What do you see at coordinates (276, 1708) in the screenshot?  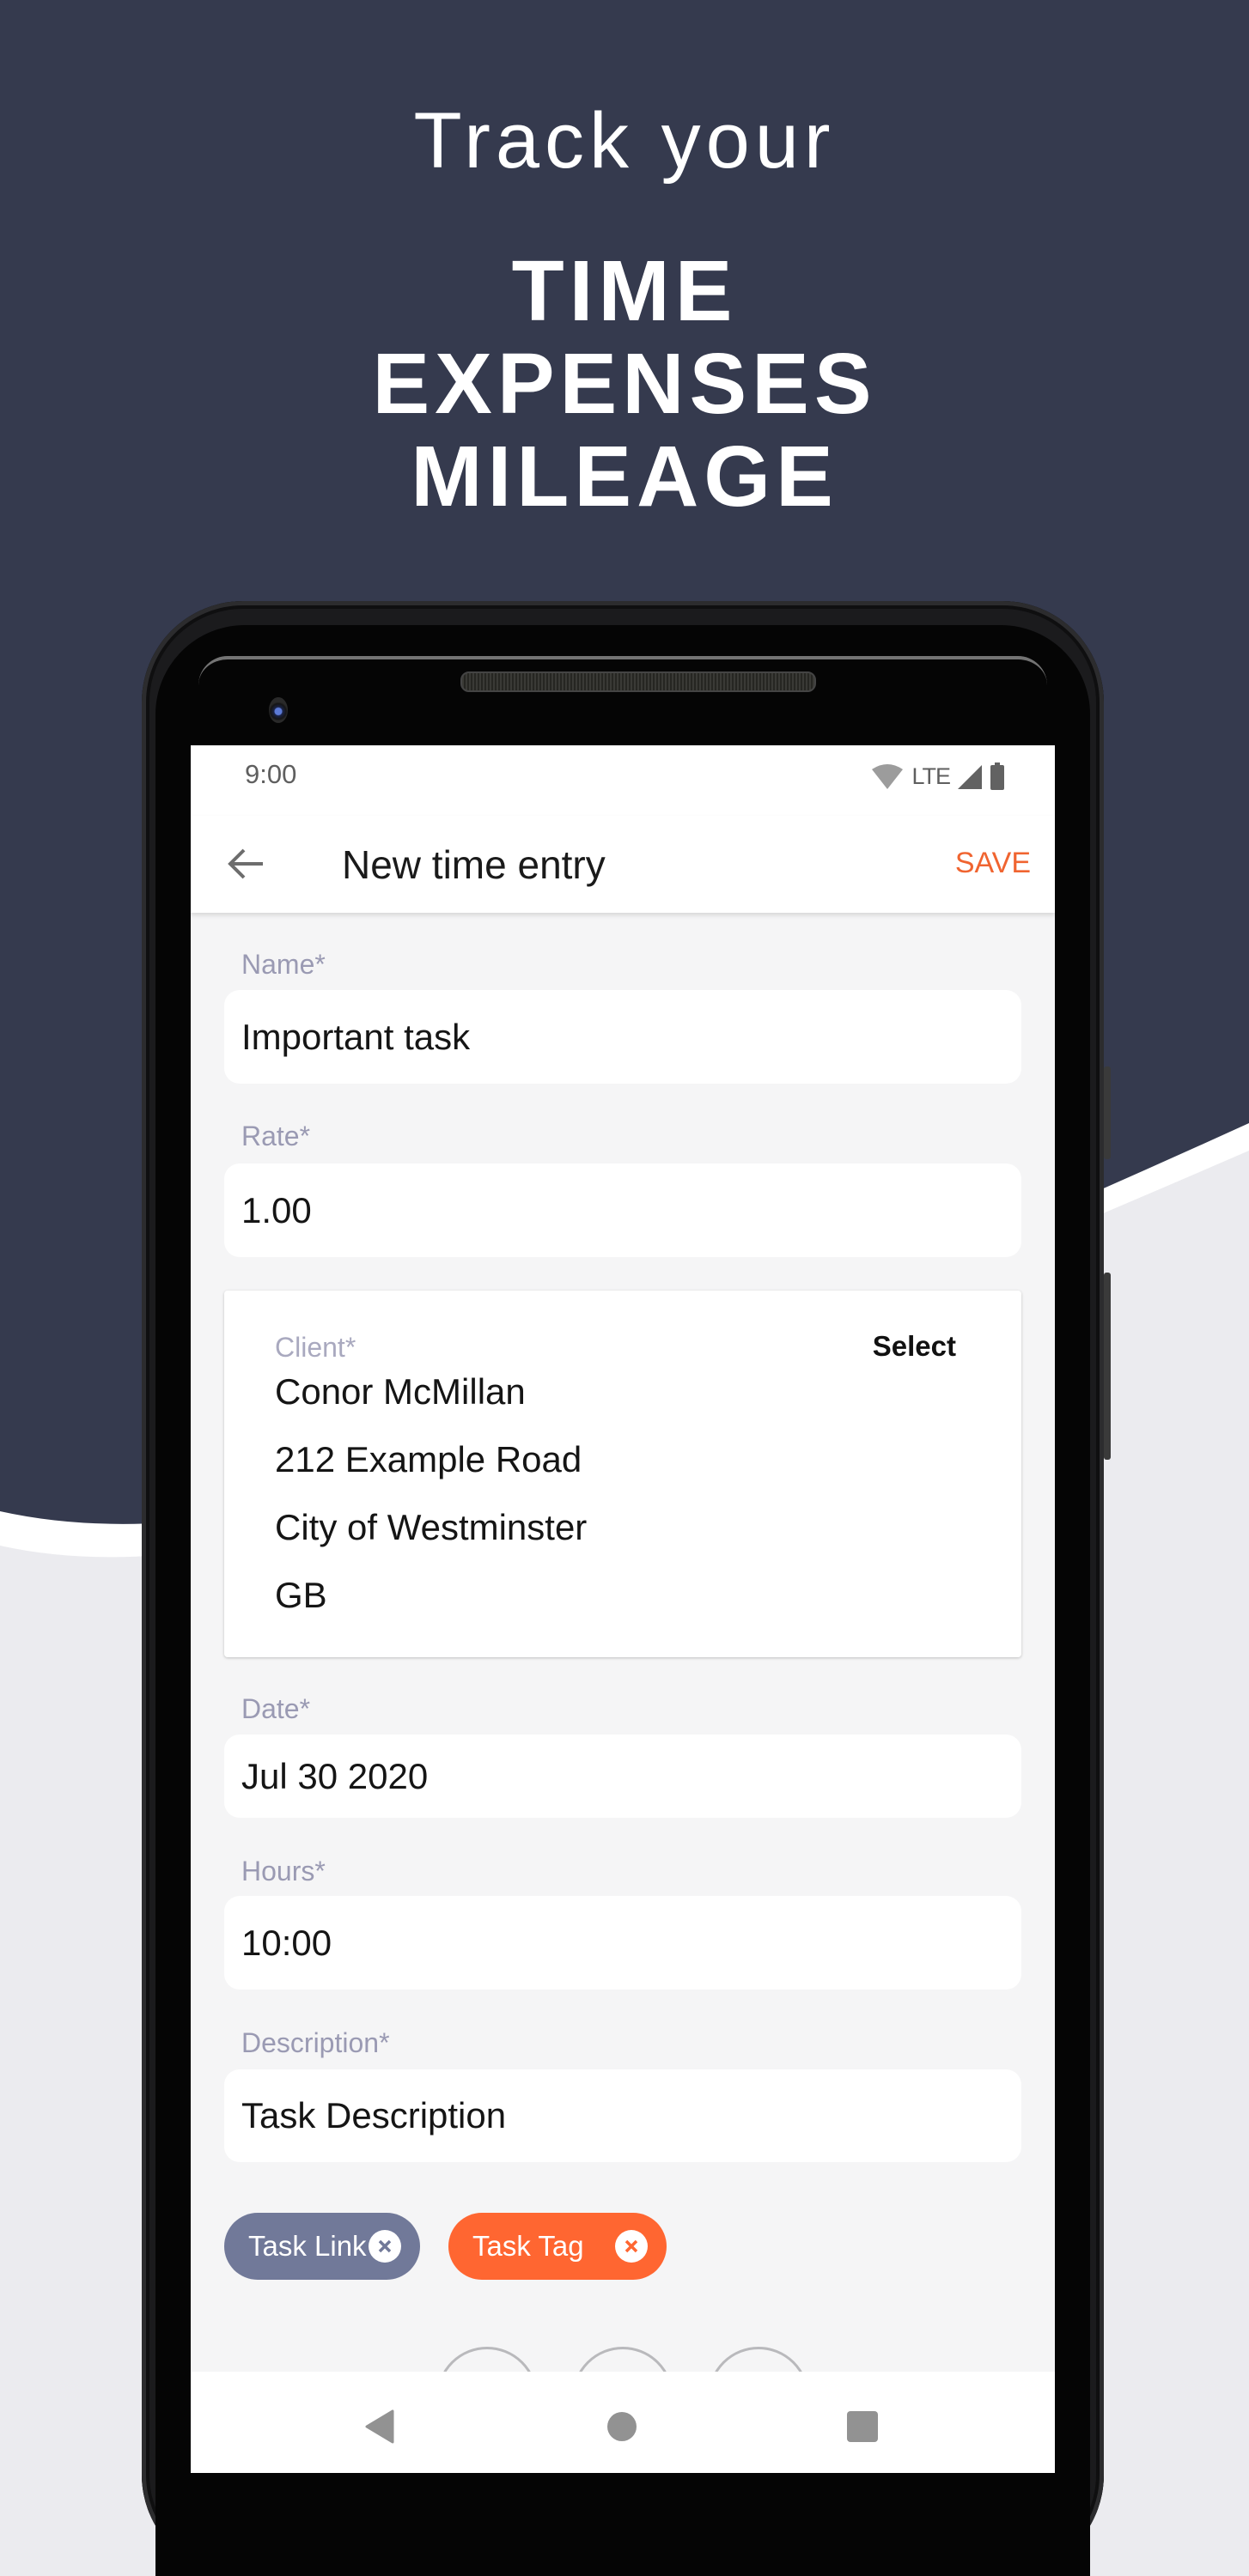 I see `date-label: Date*` at bounding box center [276, 1708].